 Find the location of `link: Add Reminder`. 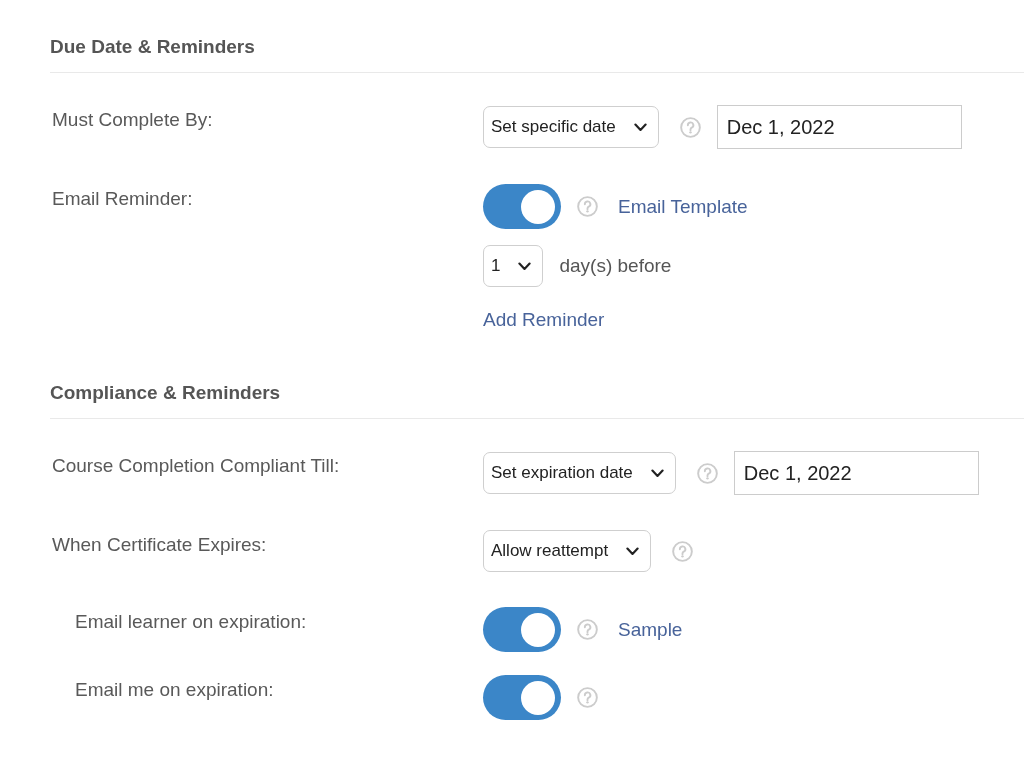

link: Add Reminder is located at coordinates (544, 320).